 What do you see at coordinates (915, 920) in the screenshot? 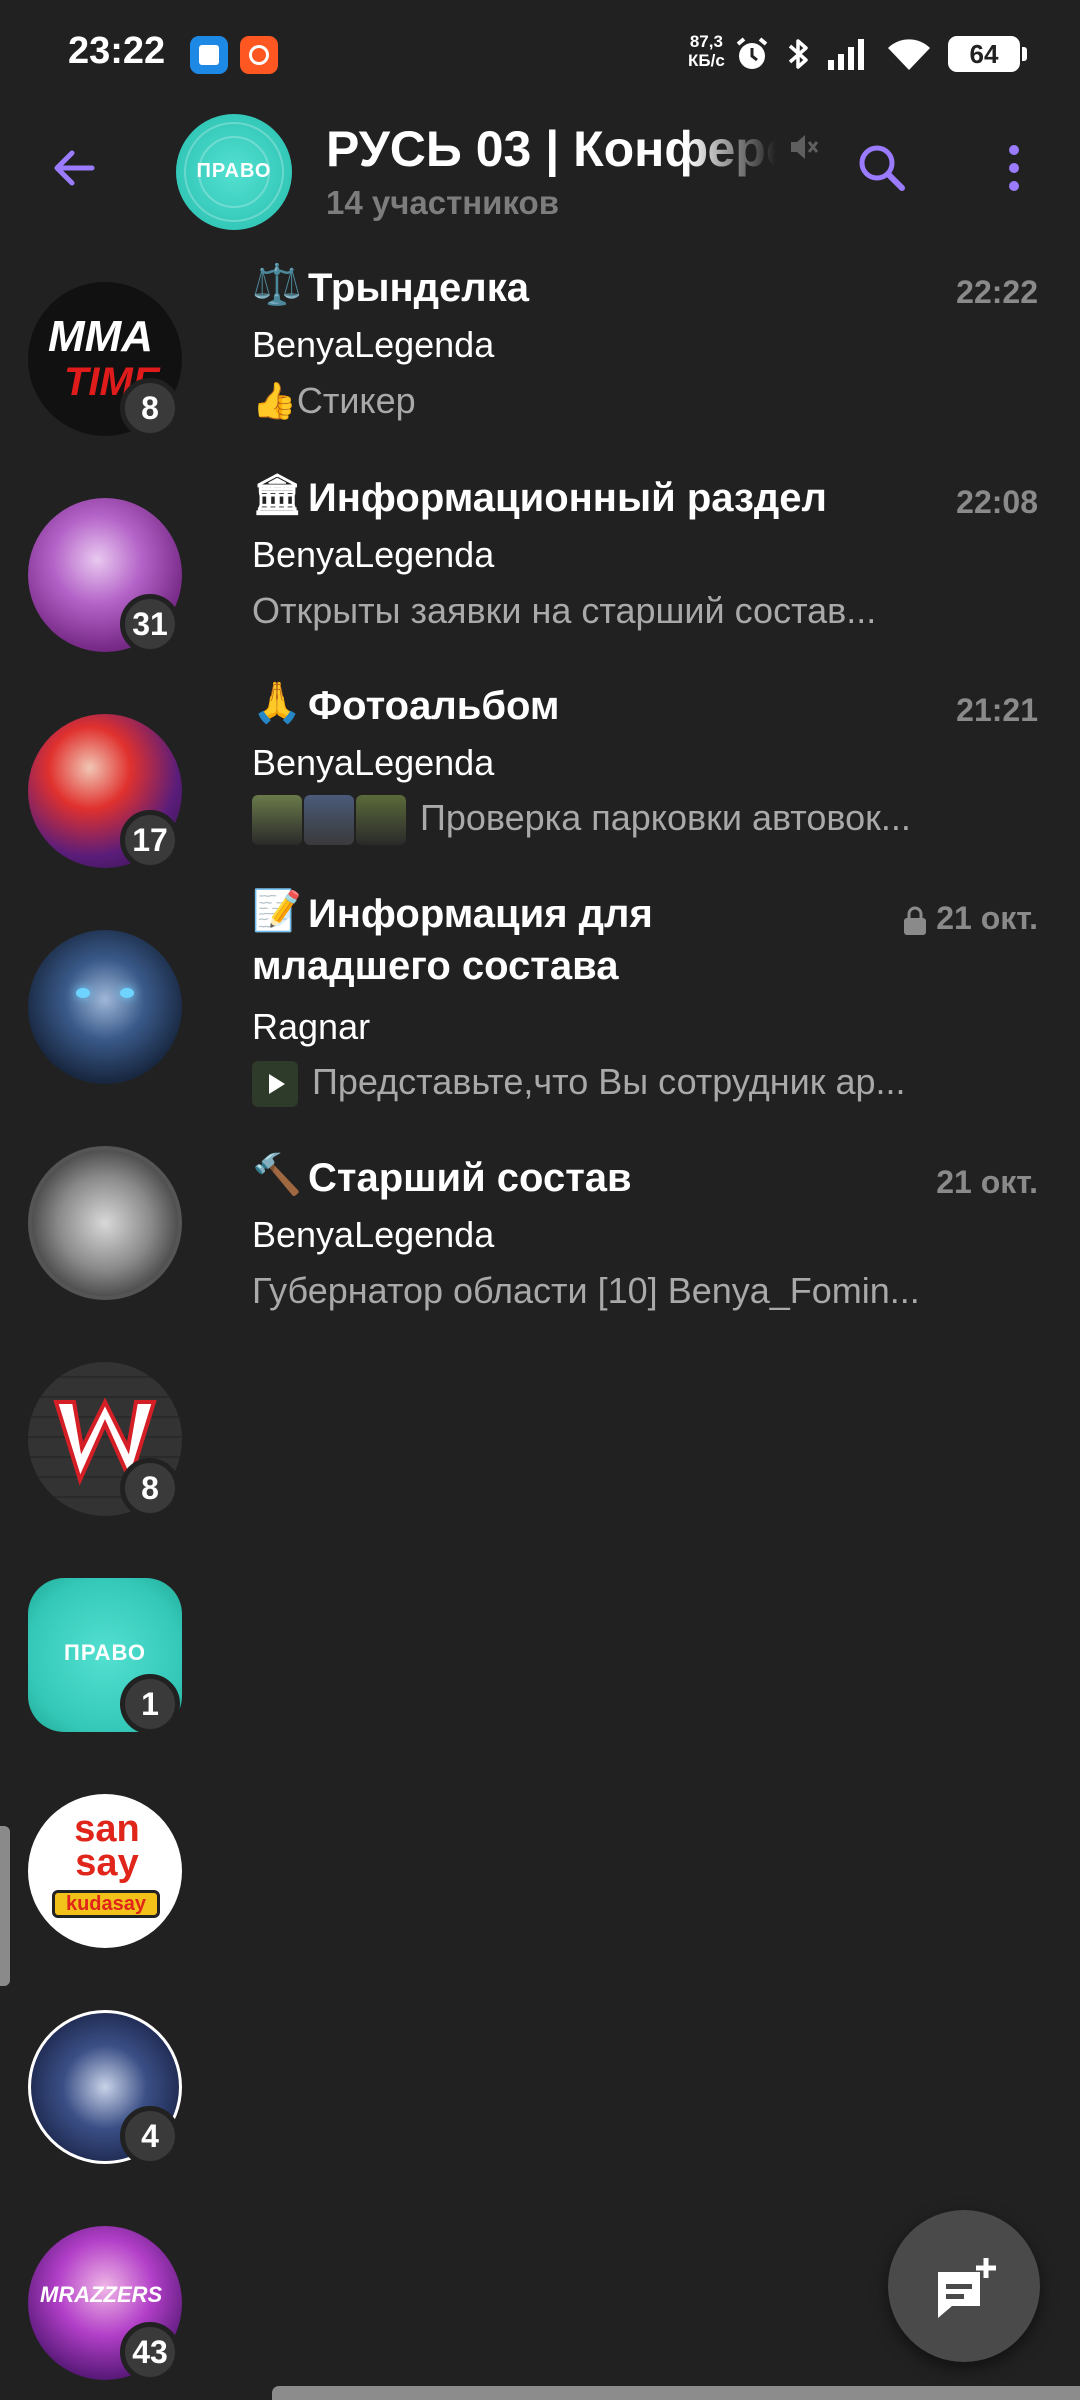
I see `lock-icon` at bounding box center [915, 920].